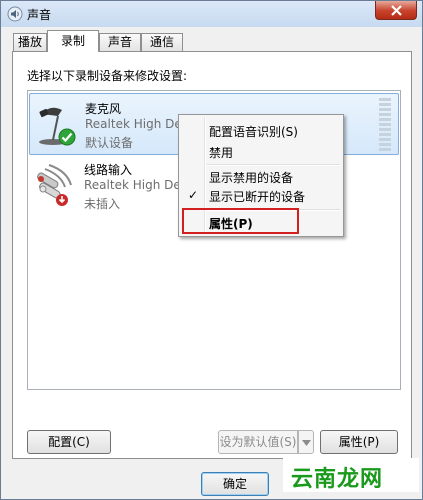  Describe the element at coordinates (257, 196) in the screenshot. I see `menu-item-show-disconnected: 显示已断开的设备` at that location.